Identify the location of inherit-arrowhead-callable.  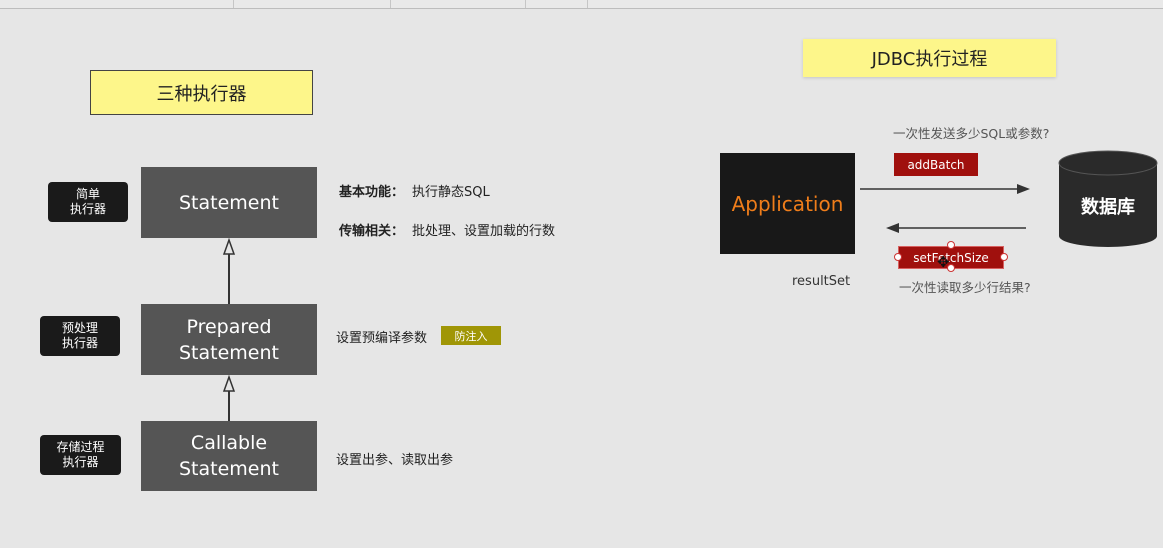
(229, 383).